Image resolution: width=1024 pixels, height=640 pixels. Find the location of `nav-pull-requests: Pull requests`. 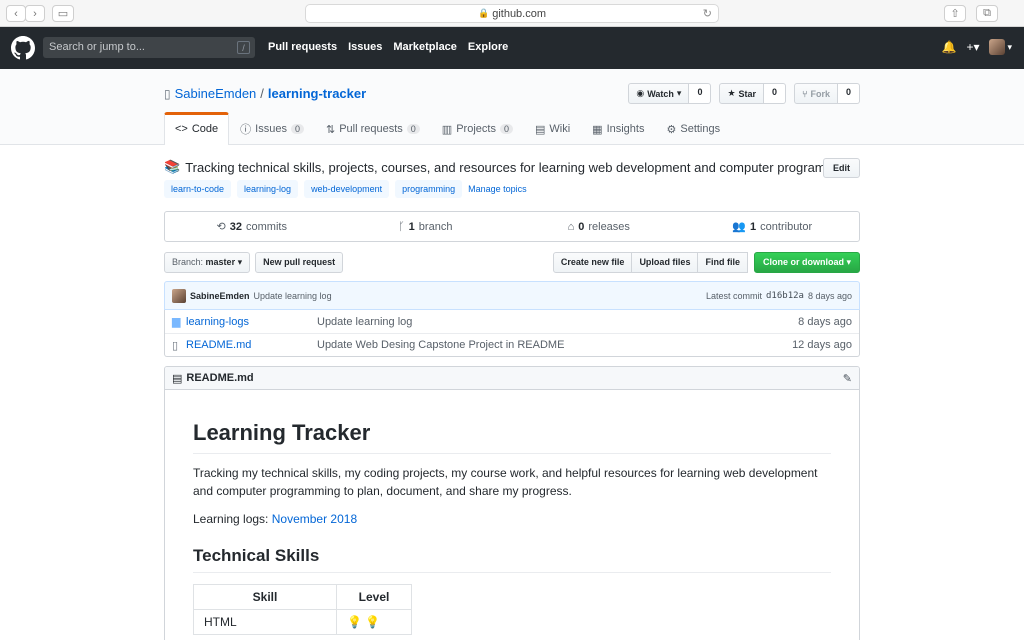

nav-pull-requests: Pull requests is located at coordinates (302, 47).